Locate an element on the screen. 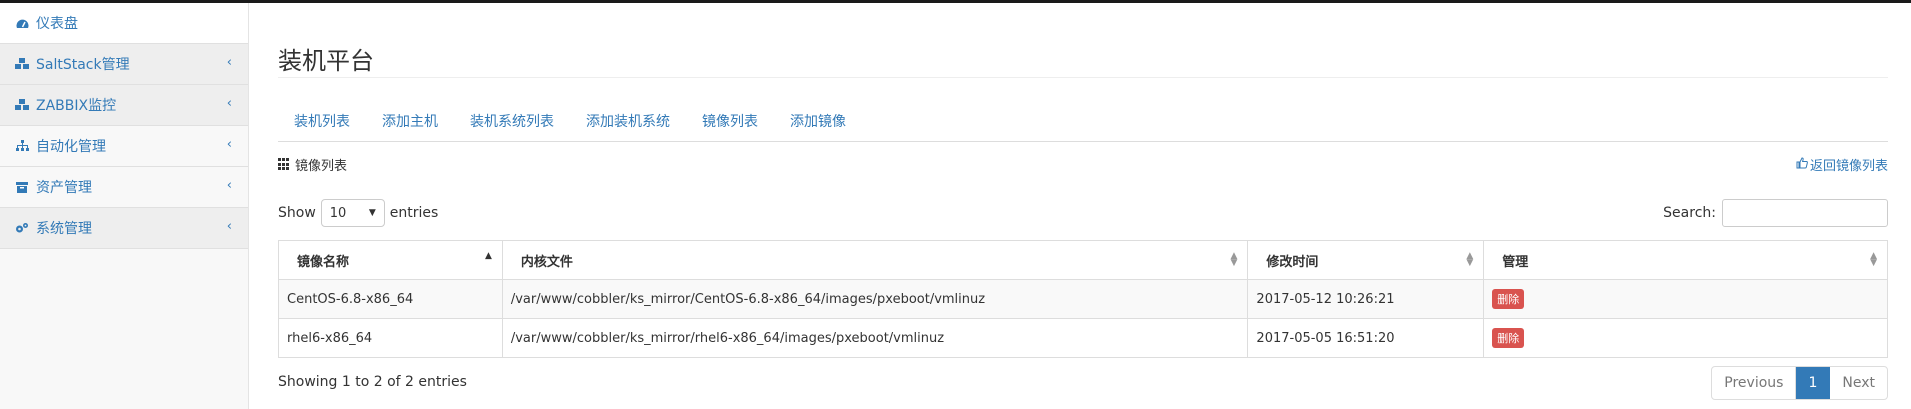 This screenshot has height=409, width=1911. grid-icon is located at coordinates (284, 164).